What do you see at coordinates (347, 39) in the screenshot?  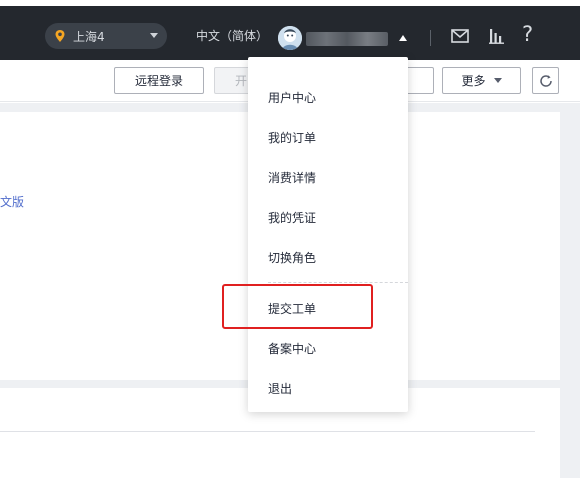 I see `username-redacted` at bounding box center [347, 39].